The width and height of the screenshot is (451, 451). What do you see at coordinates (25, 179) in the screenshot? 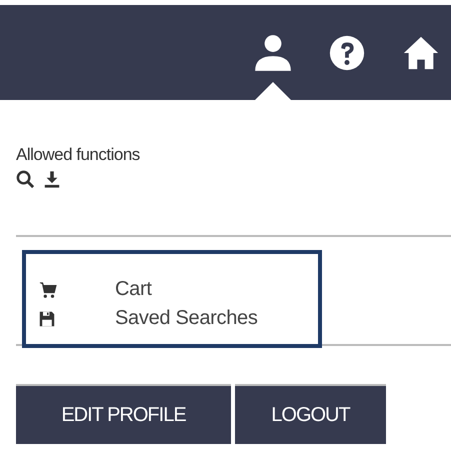
I see `search-icon` at bounding box center [25, 179].